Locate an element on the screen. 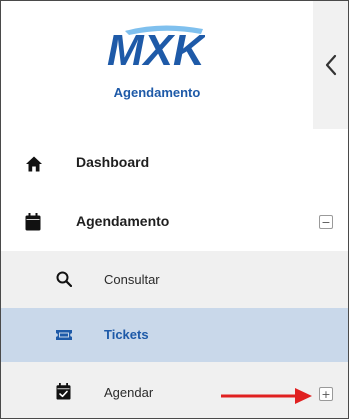 The height and width of the screenshot is (419, 349). collapse-toggle: − is located at coordinates (326, 222).